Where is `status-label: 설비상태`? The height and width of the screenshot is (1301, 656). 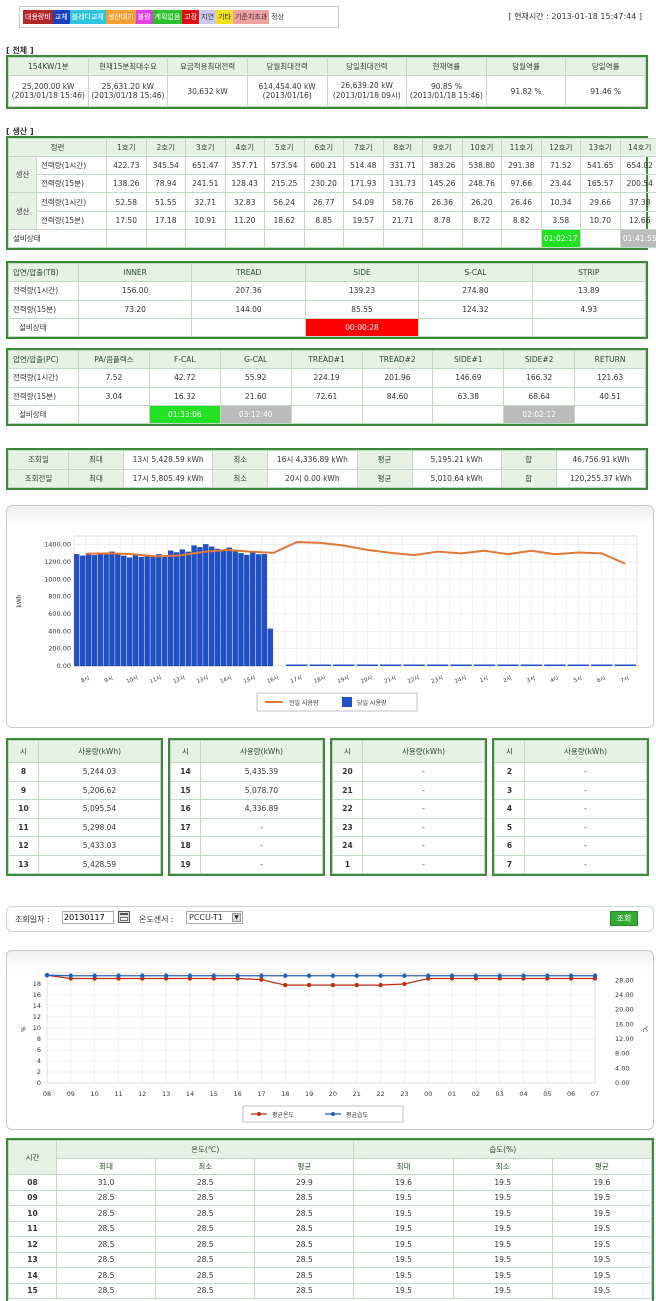 status-label: 설비상태 is located at coordinates (43, 414).